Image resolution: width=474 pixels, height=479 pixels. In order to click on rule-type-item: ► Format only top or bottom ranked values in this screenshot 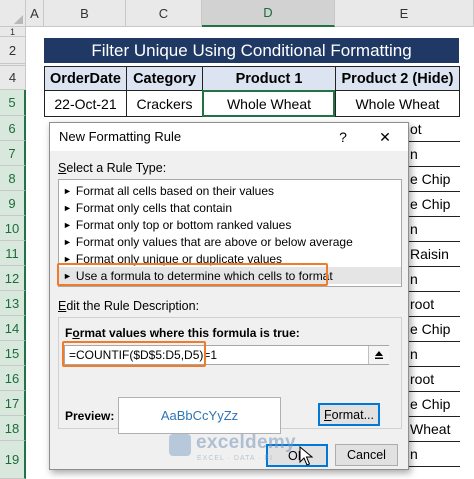, I will do `click(230, 224)`.